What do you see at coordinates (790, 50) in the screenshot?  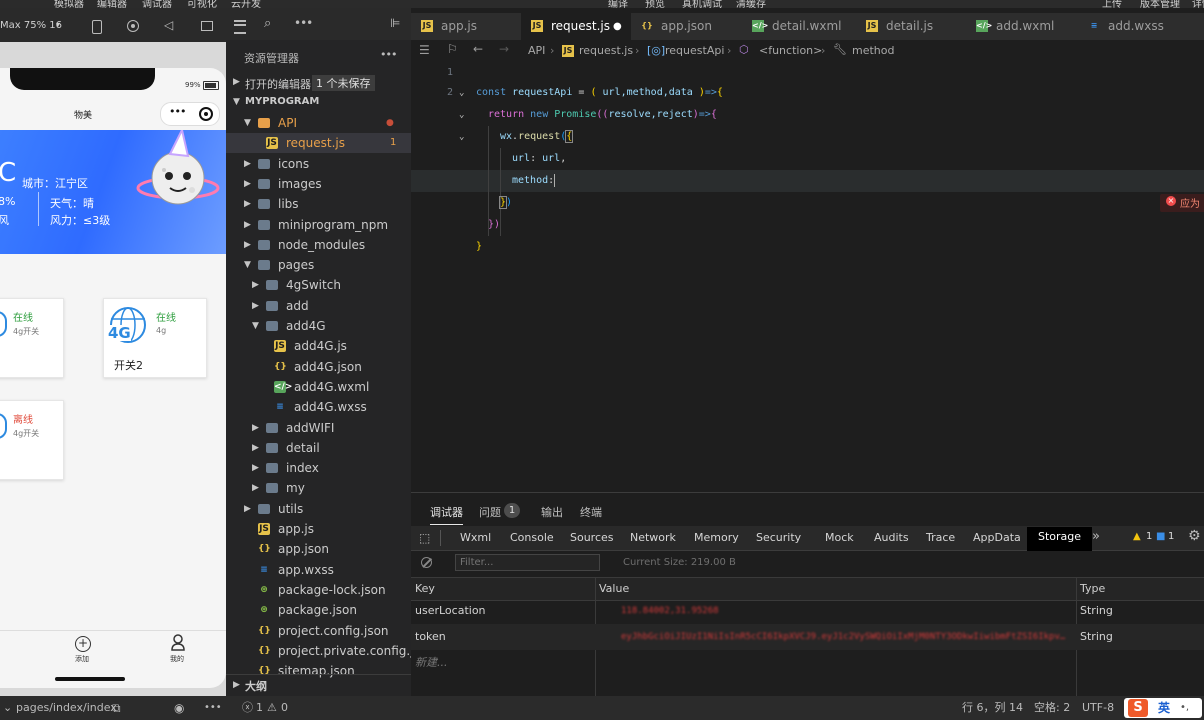 I see `breadcrumb-function: <function>` at bounding box center [790, 50].